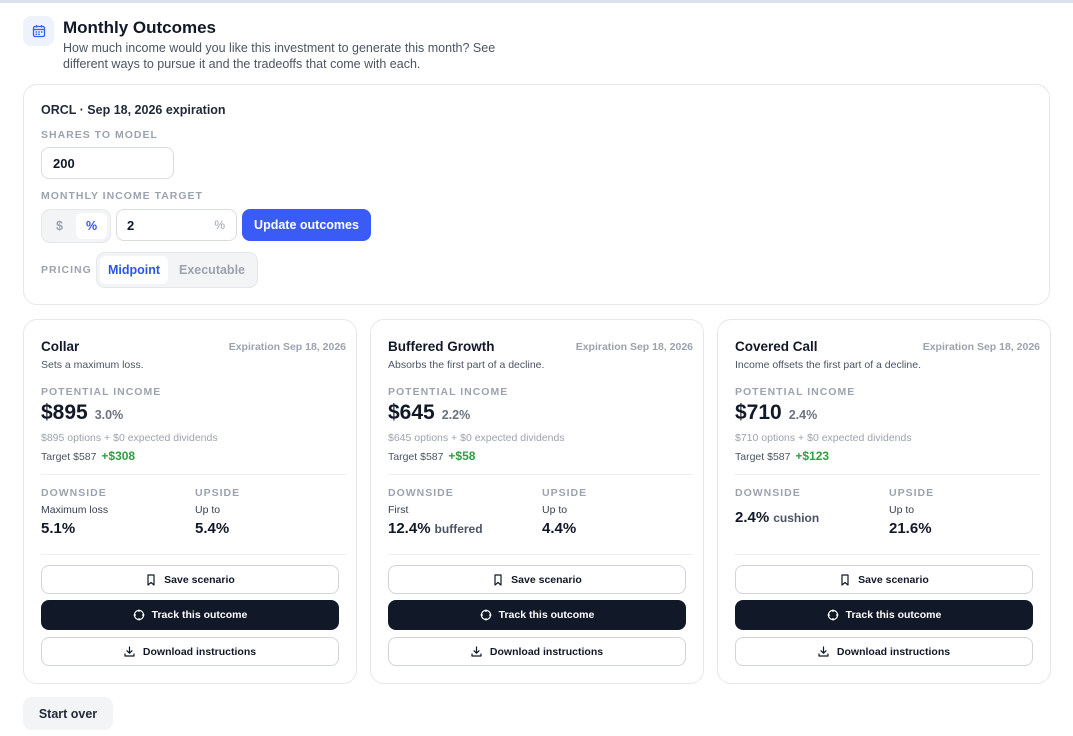 The width and height of the screenshot is (1073, 736). Describe the element at coordinates (776, 346) in the screenshot. I see `card-title: Covered Call` at that location.